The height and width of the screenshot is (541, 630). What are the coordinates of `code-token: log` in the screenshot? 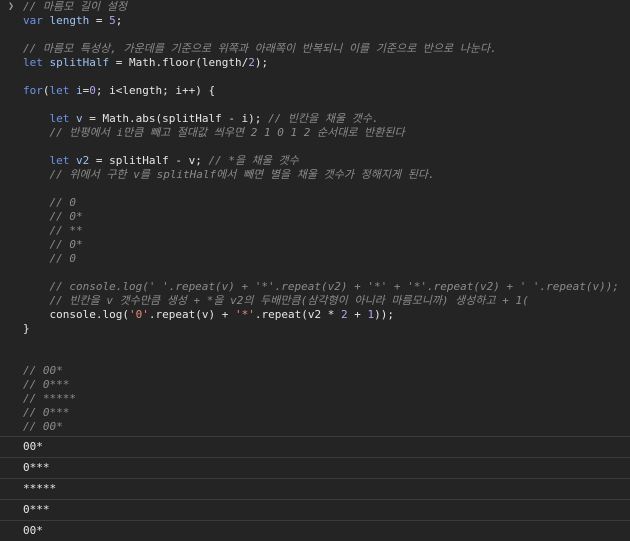 It's located at (112, 314).